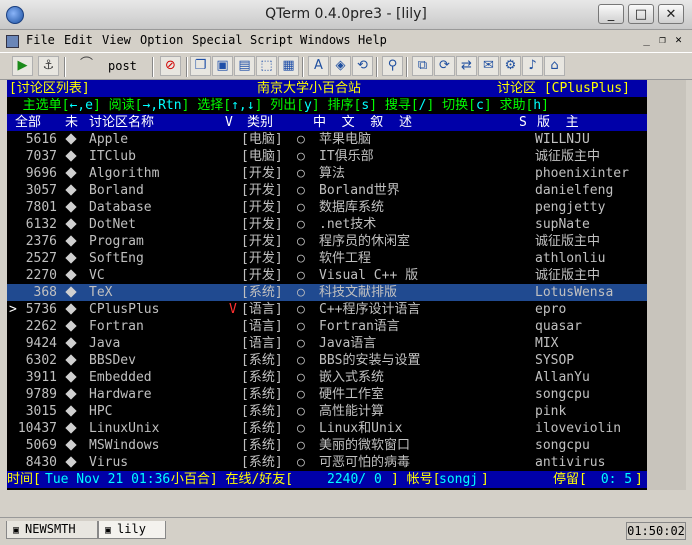  What do you see at coordinates (646, 40) in the screenshot?
I see `mdi-minimize-button: _` at bounding box center [646, 40].